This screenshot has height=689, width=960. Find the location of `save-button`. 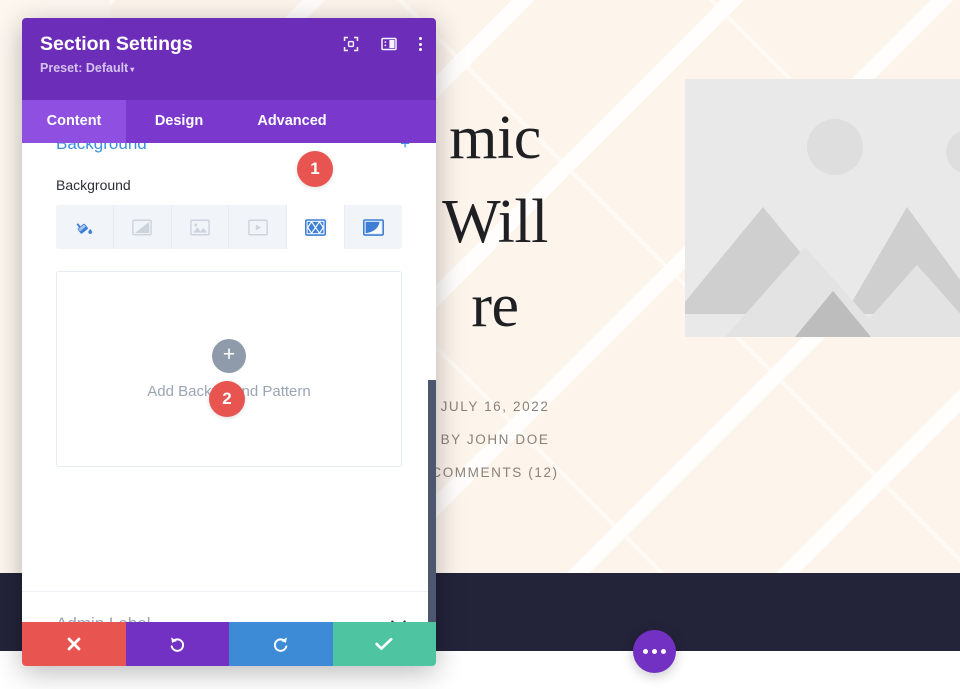

save-button is located at coordinates (384, 644).